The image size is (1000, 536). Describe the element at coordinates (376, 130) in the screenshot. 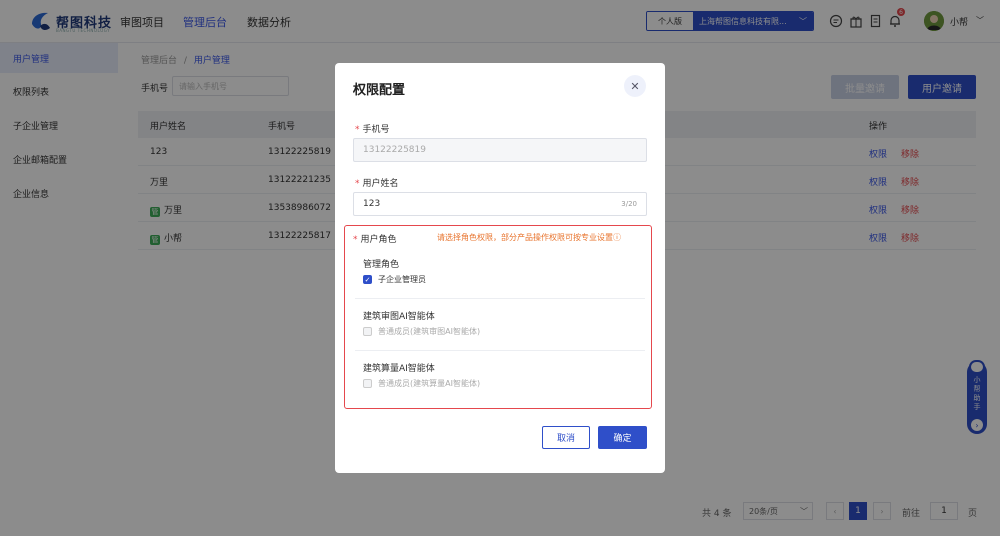

I see `phone-field-label-text: 手机号` at that location.